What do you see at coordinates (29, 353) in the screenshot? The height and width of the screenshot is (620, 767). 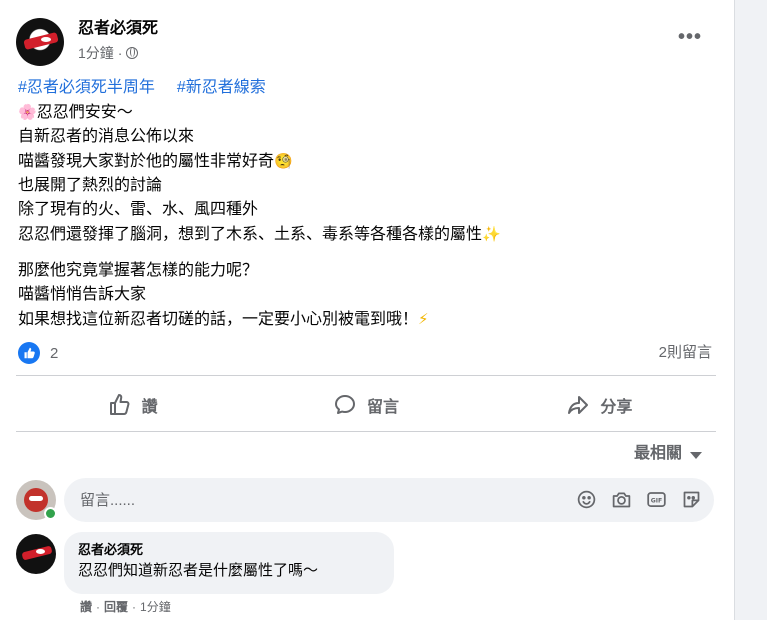 I see `like-reaction-icon` at bounding box center [29, 353].